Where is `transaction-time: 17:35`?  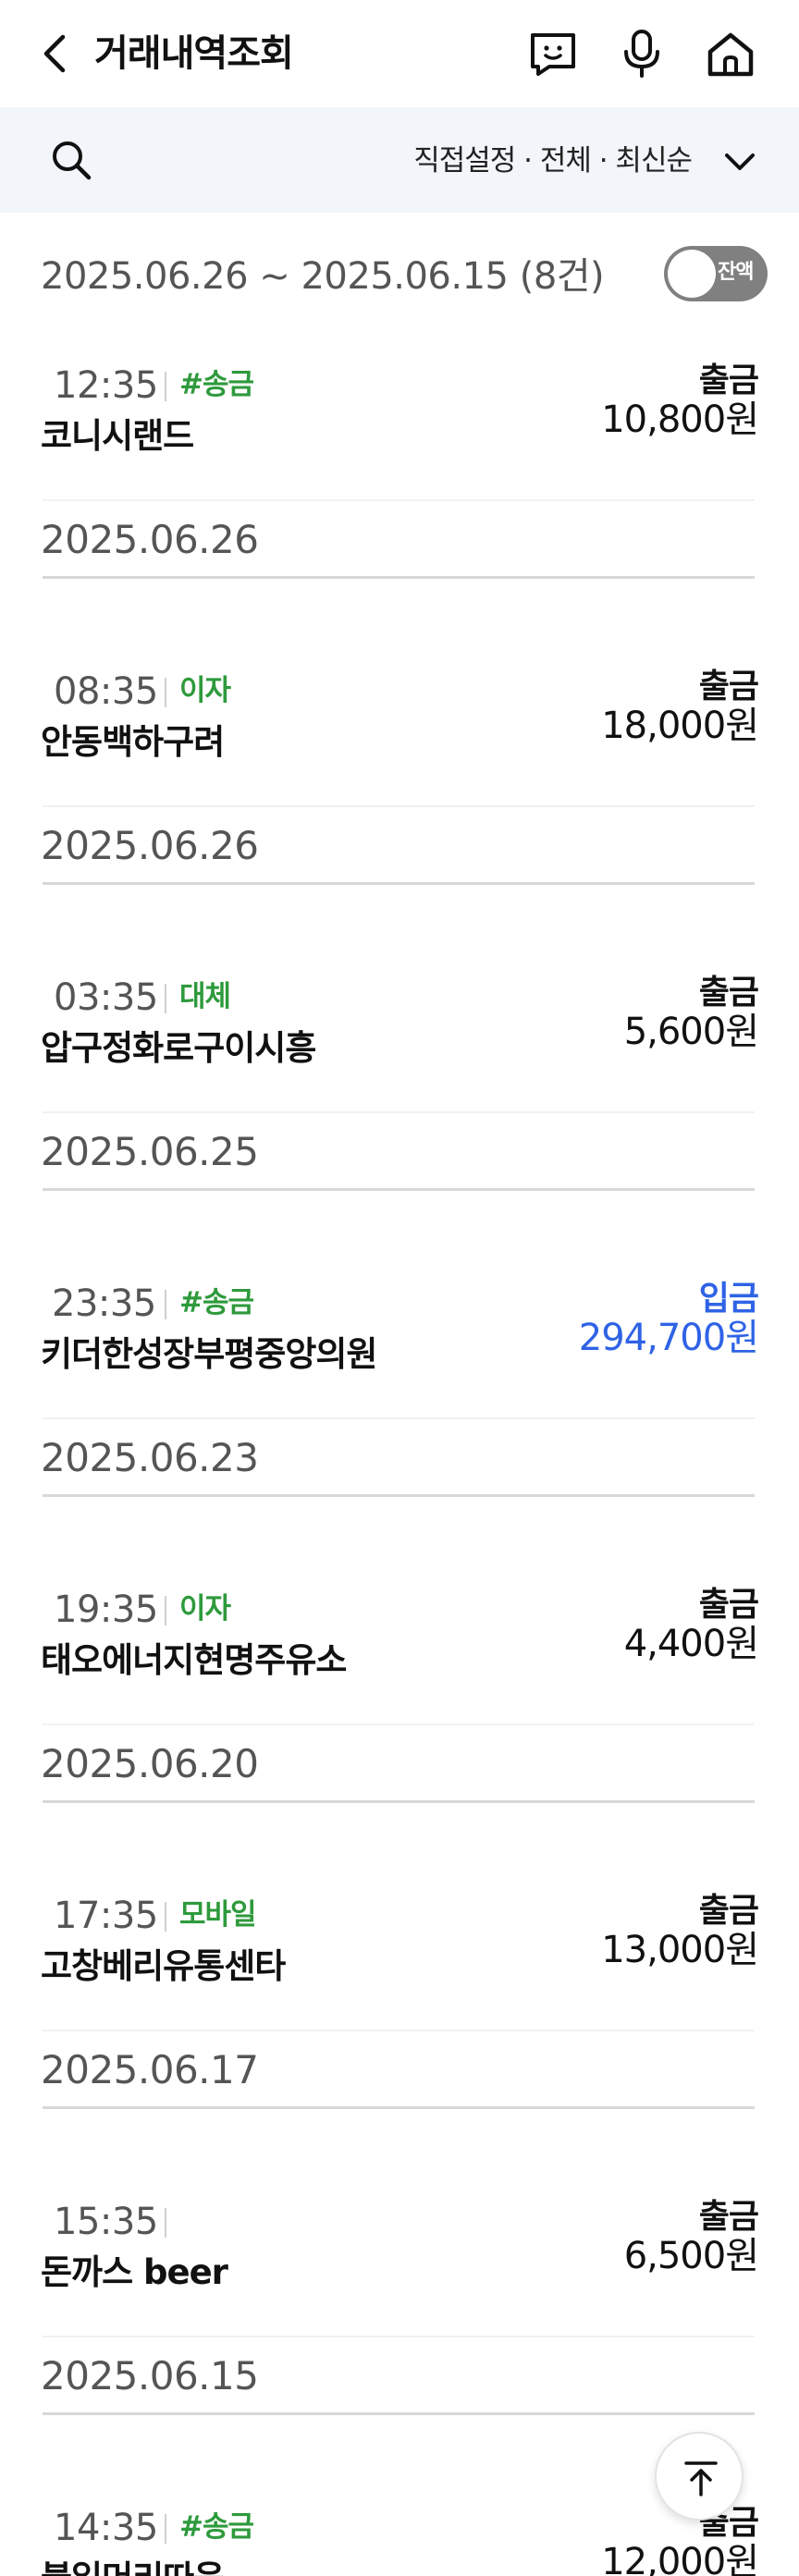 transaction-time: 17:35 is located at coordinates (106, 1916).